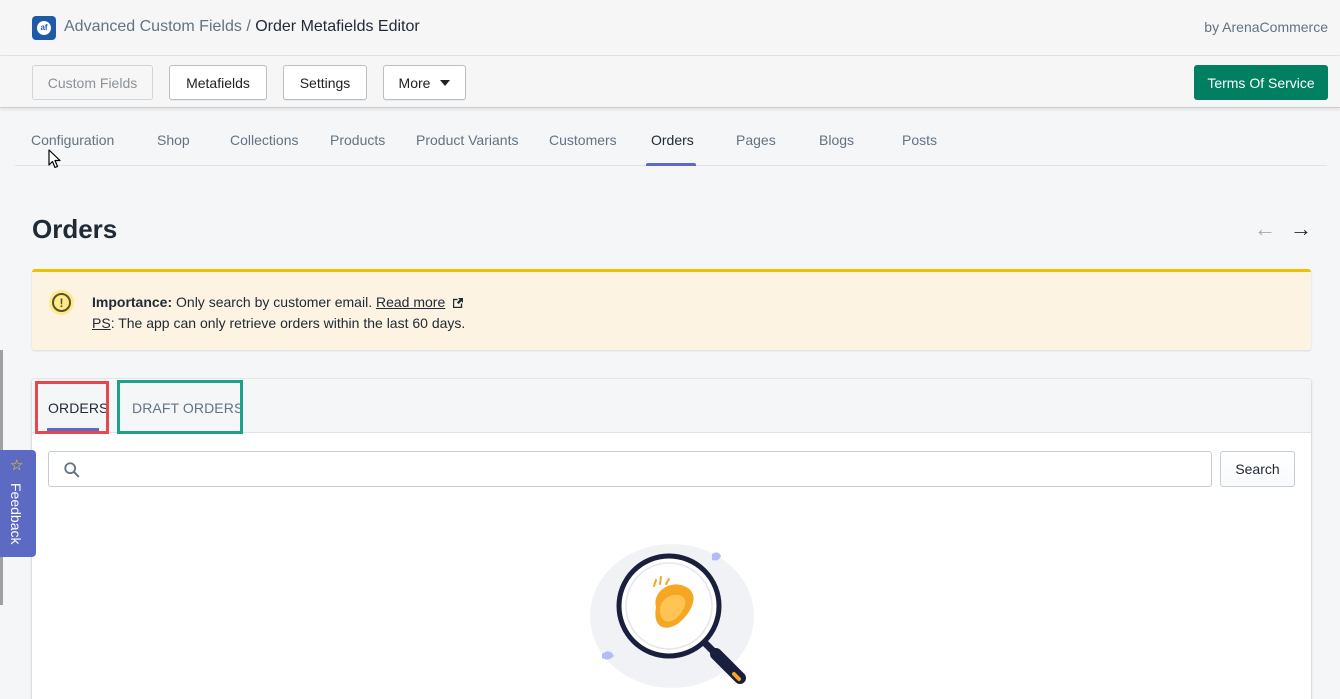 The width and height of the screenshot is (1340, 699). I want to click on tab-orders: Orders, so click(672, 140).